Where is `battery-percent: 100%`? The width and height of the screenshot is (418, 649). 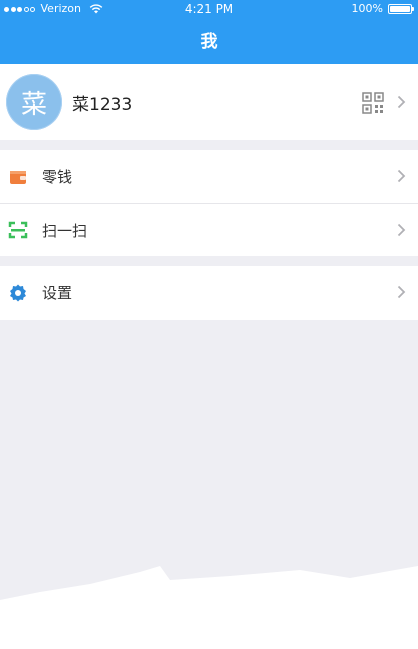
battery-percent: 100% is located at coordinates (367, 8).